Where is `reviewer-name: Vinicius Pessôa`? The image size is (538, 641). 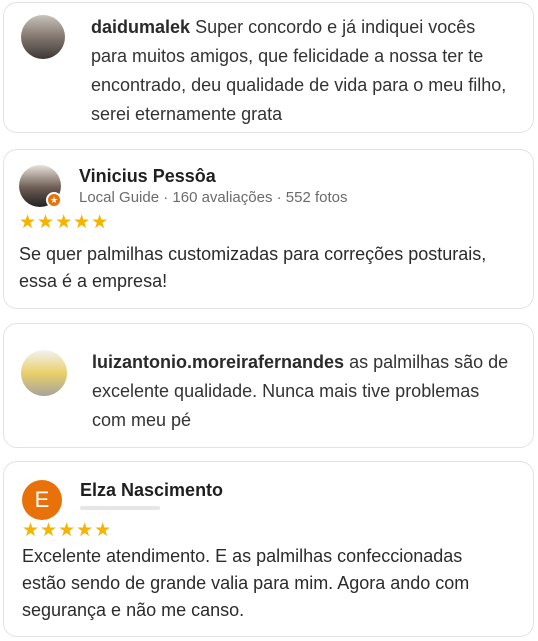
reviewer-name: Vinicius Pessôa is located at coordinates (147, 176).